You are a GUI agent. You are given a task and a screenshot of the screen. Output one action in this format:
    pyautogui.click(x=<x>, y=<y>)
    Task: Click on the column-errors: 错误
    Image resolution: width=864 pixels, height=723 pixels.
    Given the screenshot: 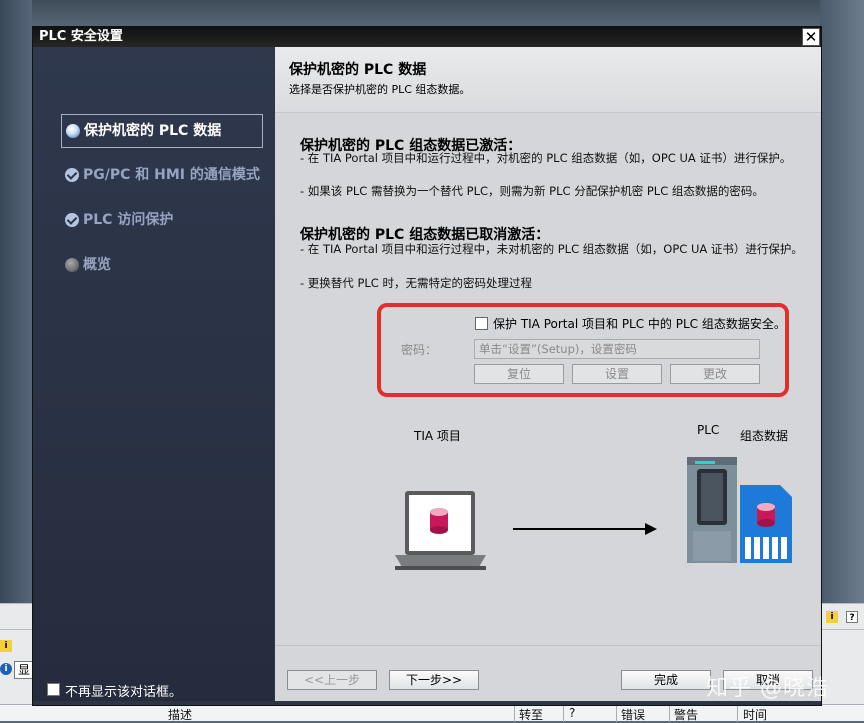 What is the action you would take?
    pyautogui.click(x=633, y=714)
    